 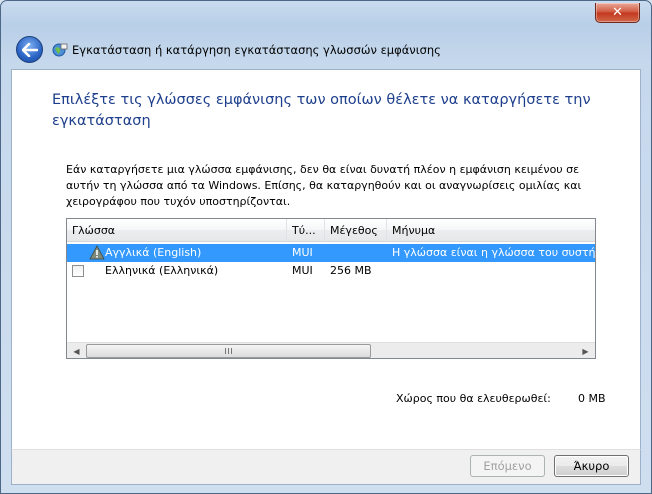 I want to click on space-freed-label: Χώρος που θα ελευθερωθεί:, so click(x=473, y=398).